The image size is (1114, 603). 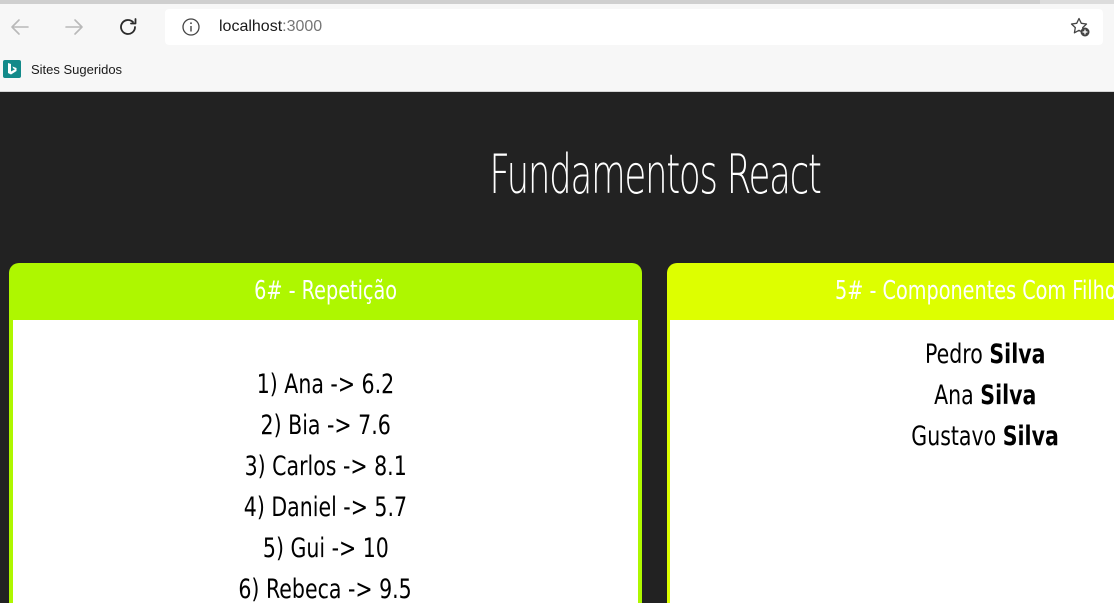 What do you see at coordinates (985, 436) in the screenshot?
I see `family-member: Gustavo Silva` at bounding box center [985, 436].